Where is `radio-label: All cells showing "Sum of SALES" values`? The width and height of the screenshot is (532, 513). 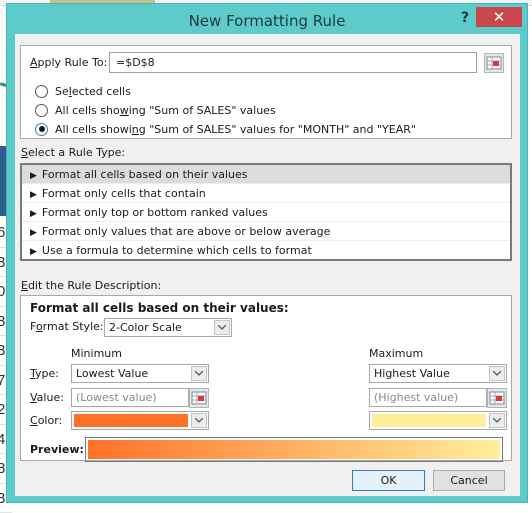 radio-label: All cells showing "Sum of SALES" values is located at coordinates (165, 110).